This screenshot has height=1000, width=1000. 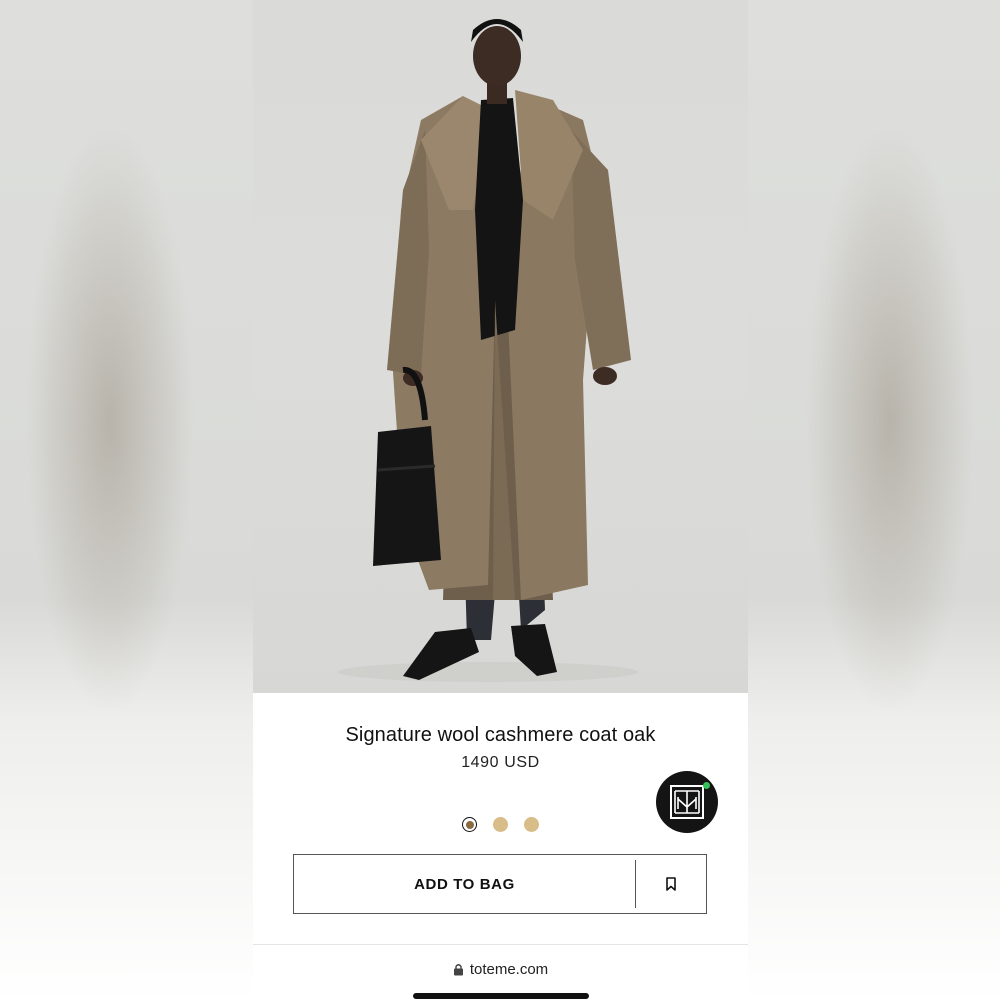 I want to click on url-text: toteme.com, so click(x=509, y=969).